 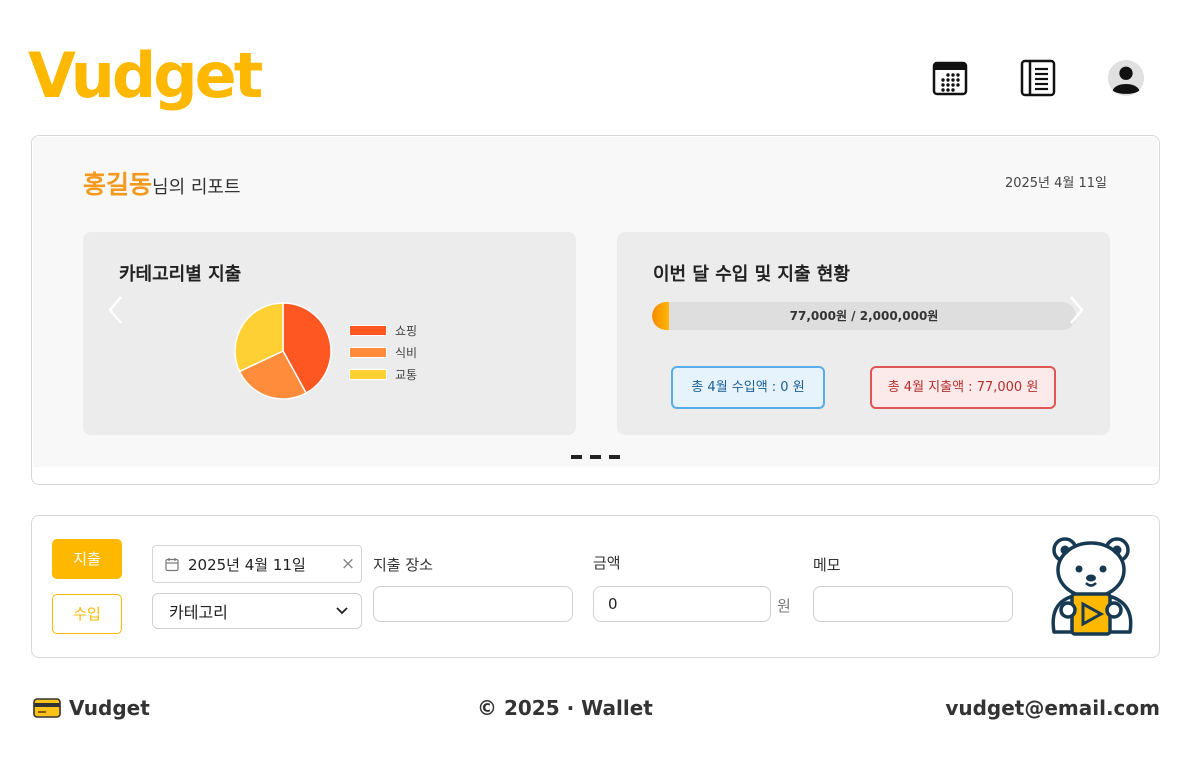 What do you see at coordinates (1055, 183) in the screenshot?
I see `report-date: 2025년 4월 11일` at bounding box center [1055, 183].